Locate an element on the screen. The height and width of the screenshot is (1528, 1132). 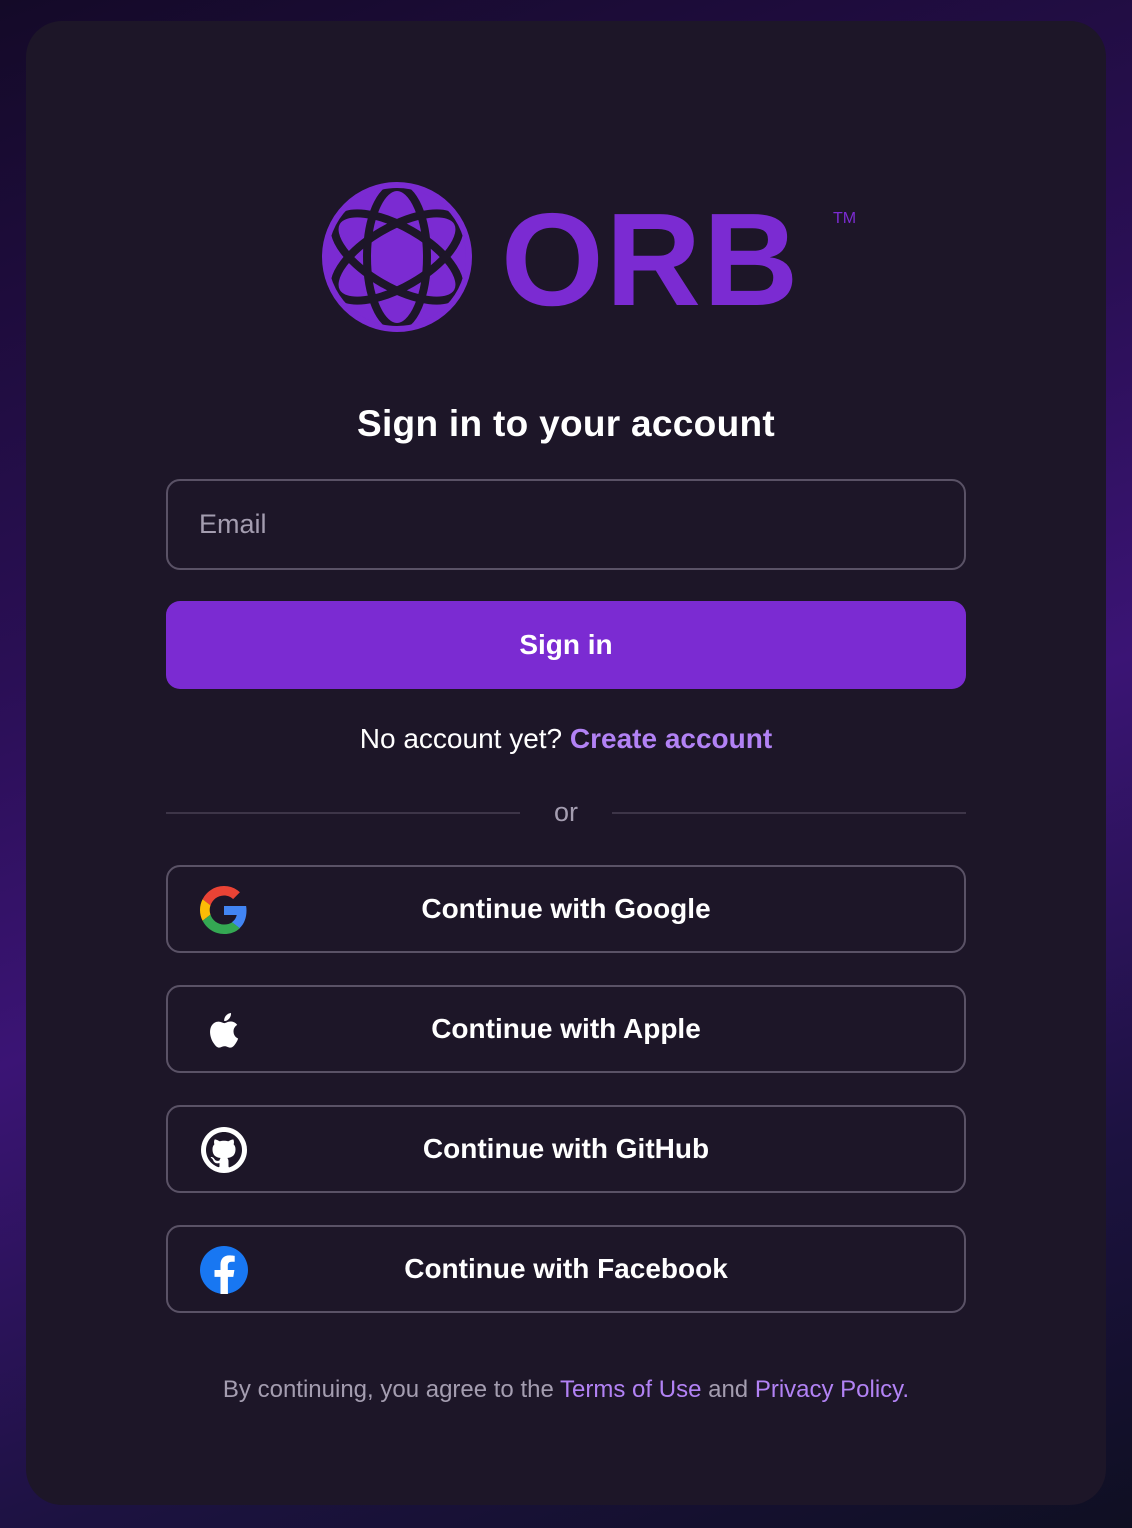
legal-prefix: By continuing, you agree to the is located at coordinates (388, 1389).